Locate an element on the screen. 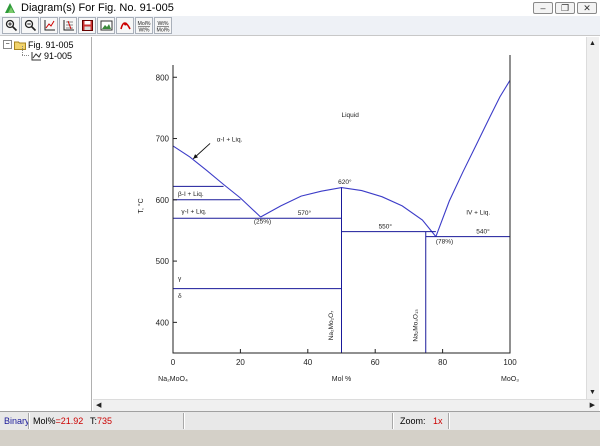  diagram-label: 550° is located at coordinates (386, 227).